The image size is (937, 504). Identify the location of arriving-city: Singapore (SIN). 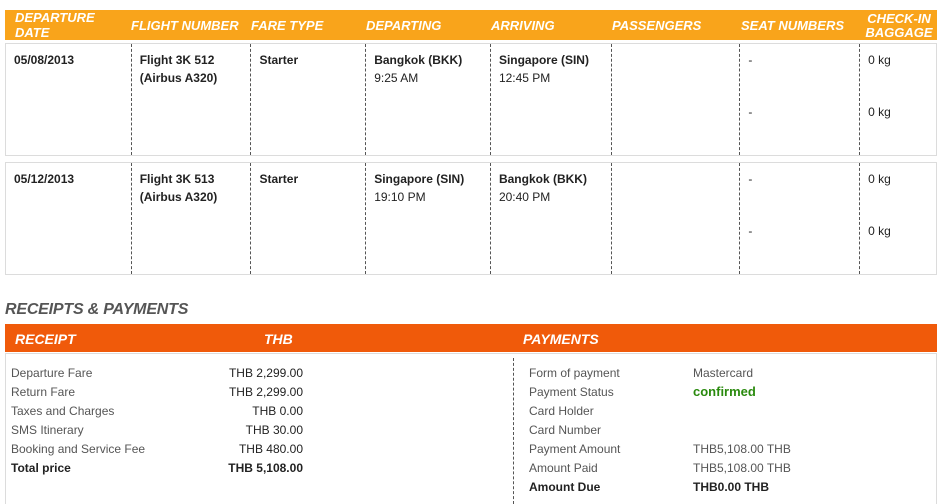
(543, 60).